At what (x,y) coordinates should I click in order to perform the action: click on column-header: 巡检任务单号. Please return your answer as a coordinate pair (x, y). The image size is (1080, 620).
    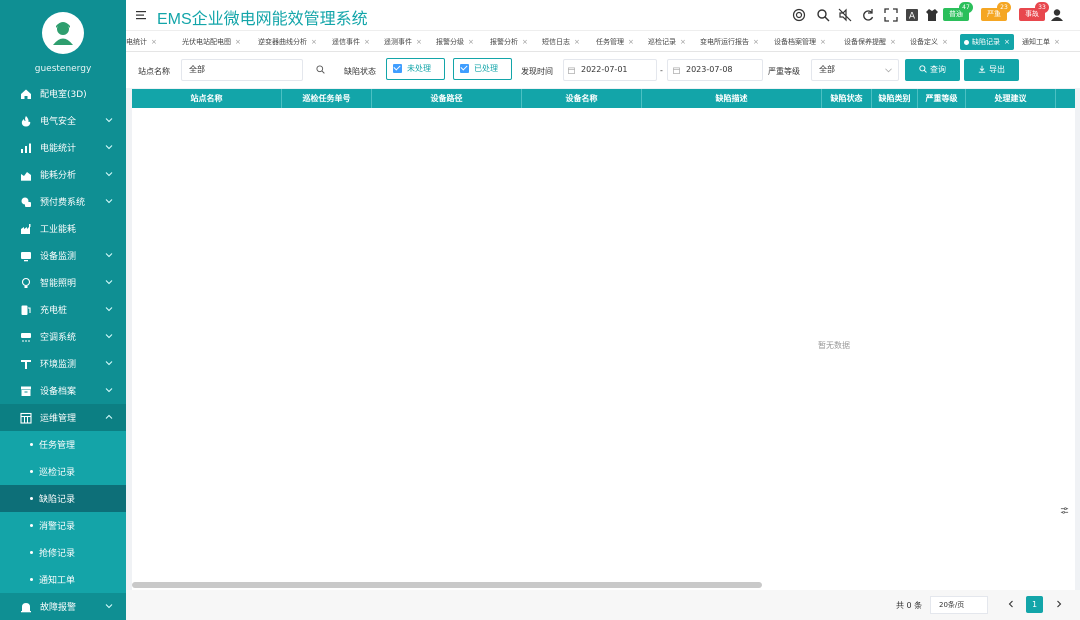
    Looking at the image, I should click on (327, 98).